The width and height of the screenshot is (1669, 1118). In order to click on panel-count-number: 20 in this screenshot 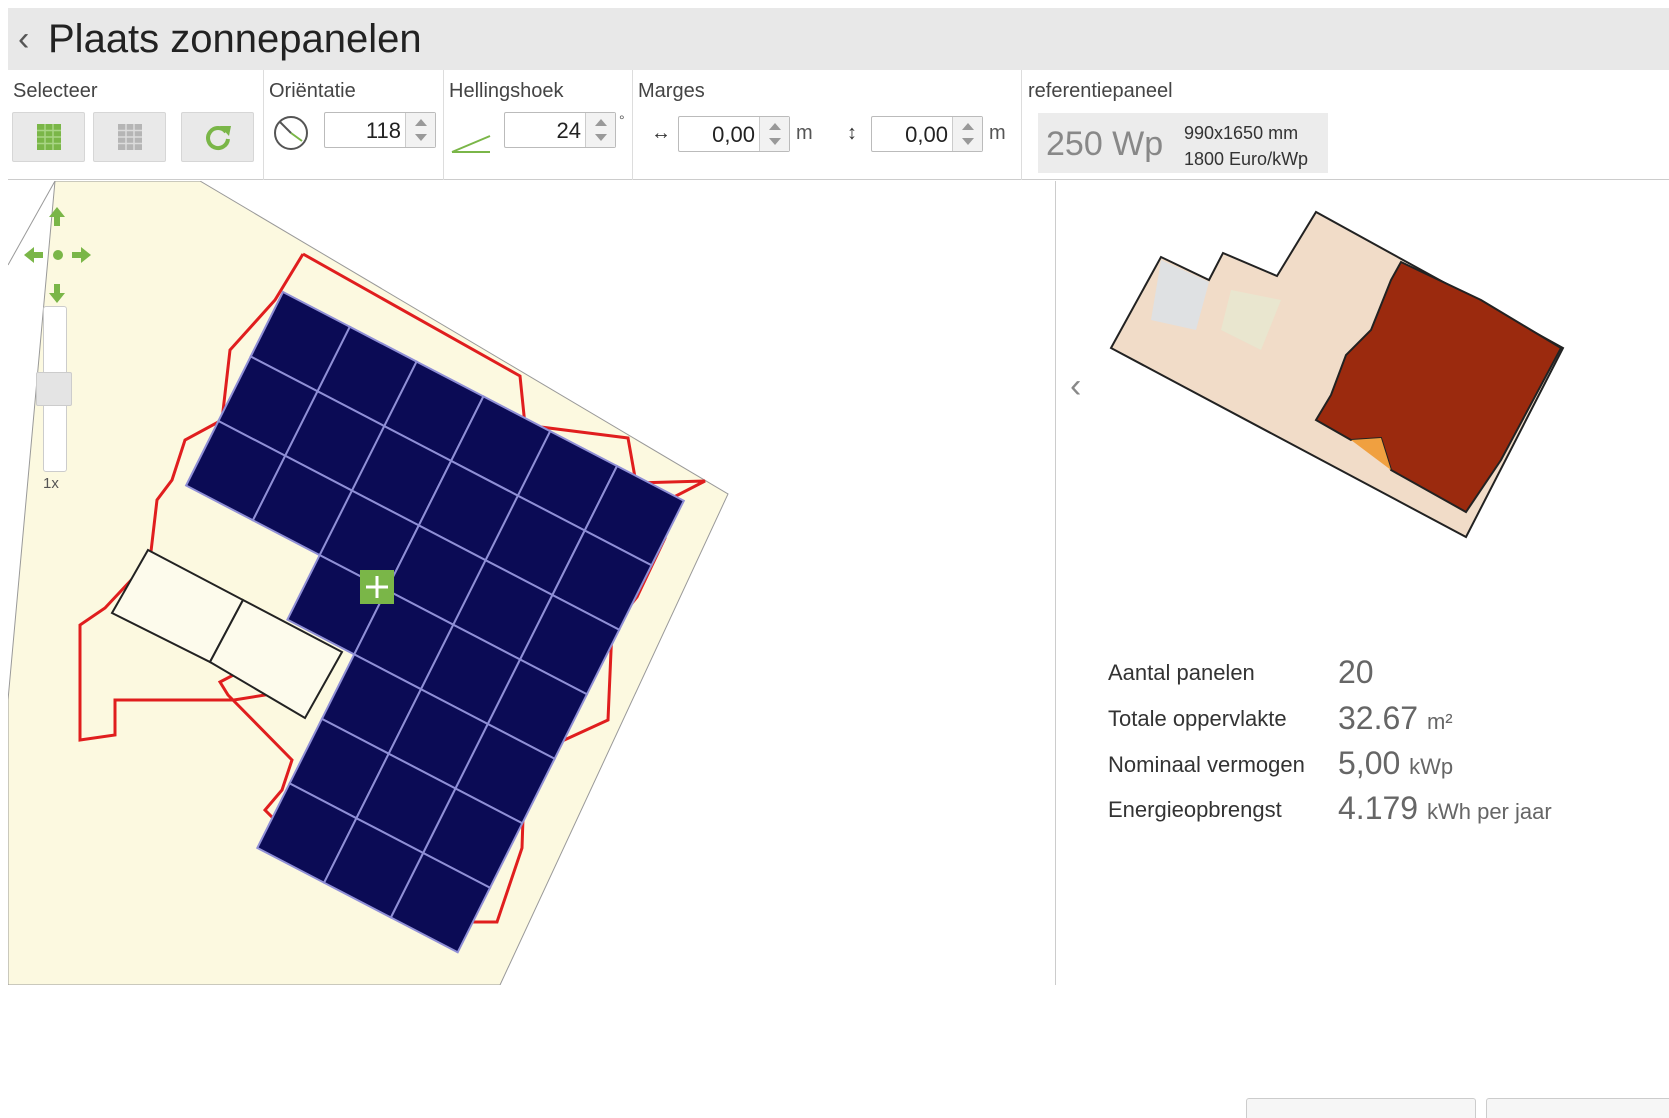, I will do `click(1356, 672)`.